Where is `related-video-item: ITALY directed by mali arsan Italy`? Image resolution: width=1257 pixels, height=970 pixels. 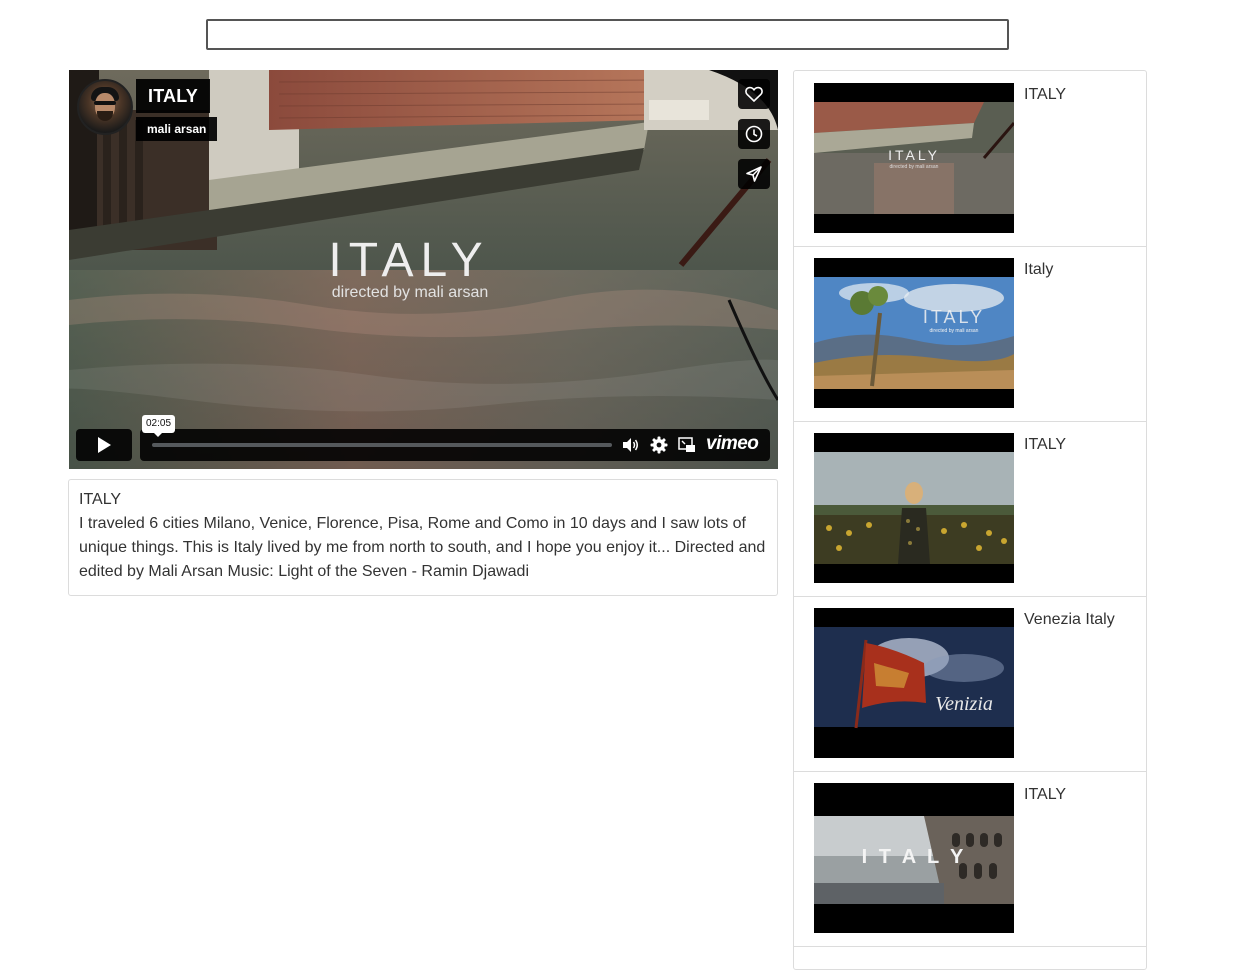 related-video-item: ITALY directed by mali arsan Italy is located at coordinates (970, 334).